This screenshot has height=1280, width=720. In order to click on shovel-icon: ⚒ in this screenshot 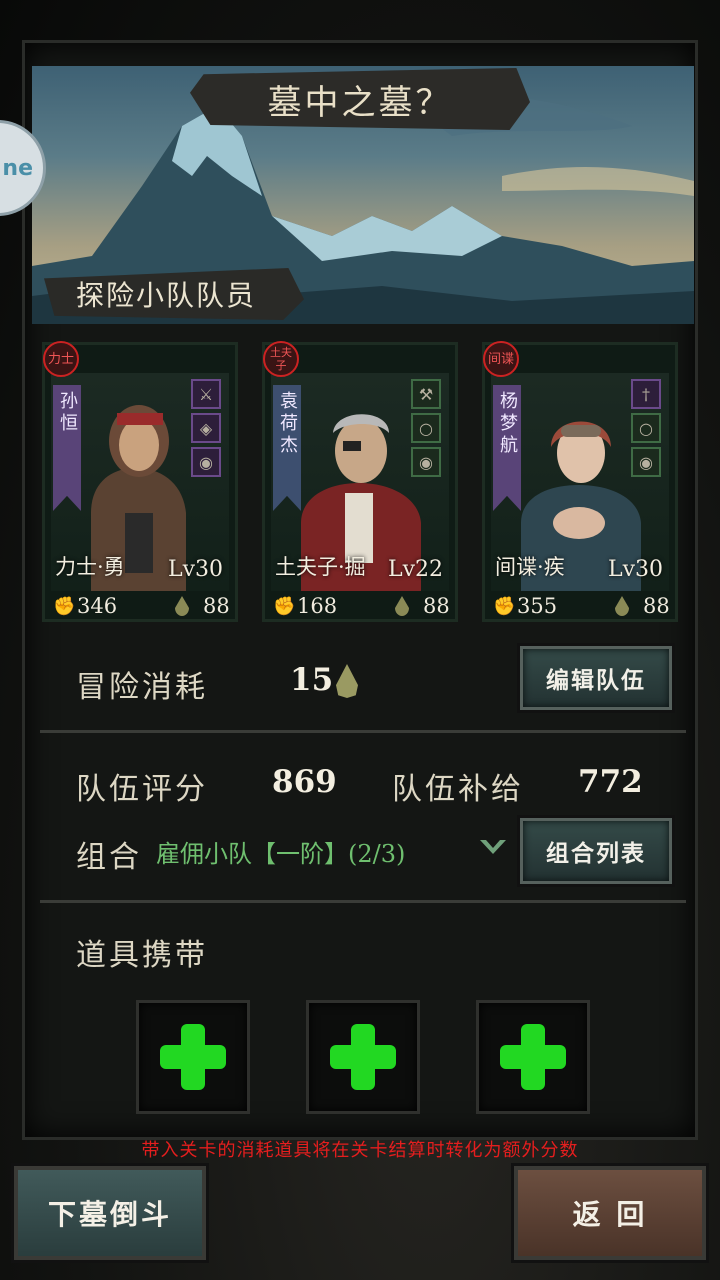, I will do `click(426, 394)`.